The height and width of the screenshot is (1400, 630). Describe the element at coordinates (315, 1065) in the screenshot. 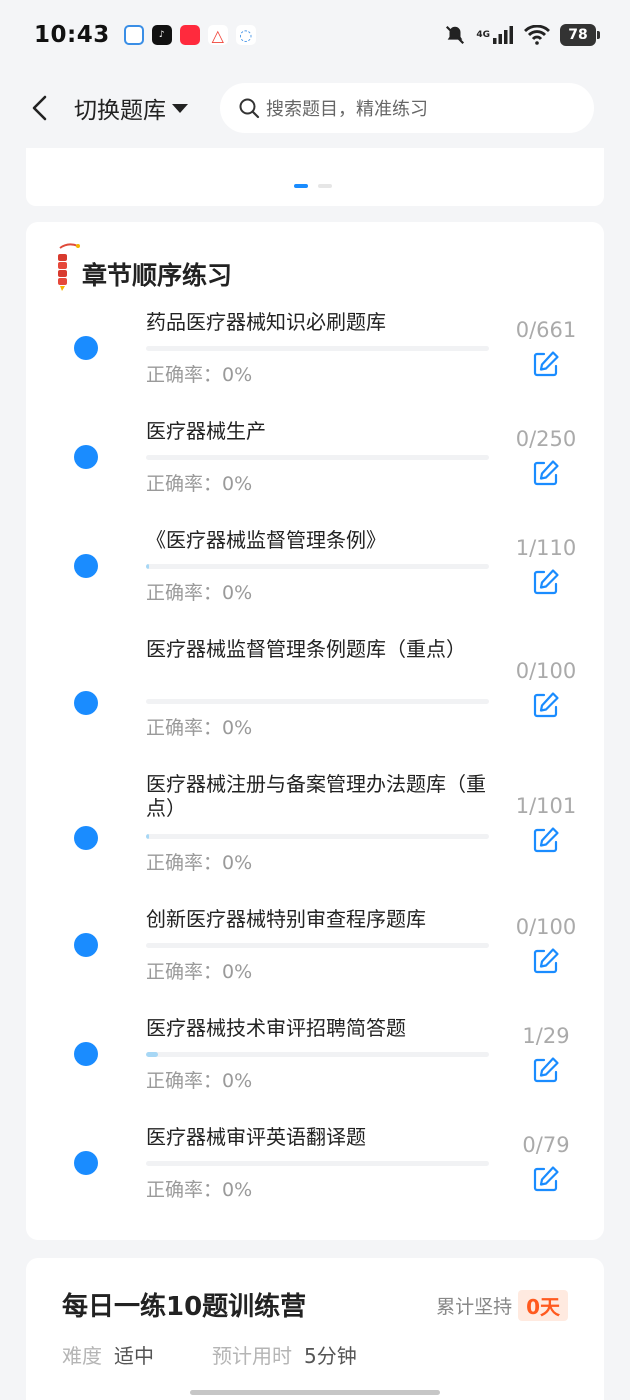

I see `chapter-item: 医疗器械技术审评招聘简答题 正确率：0% 1/29` at that location.